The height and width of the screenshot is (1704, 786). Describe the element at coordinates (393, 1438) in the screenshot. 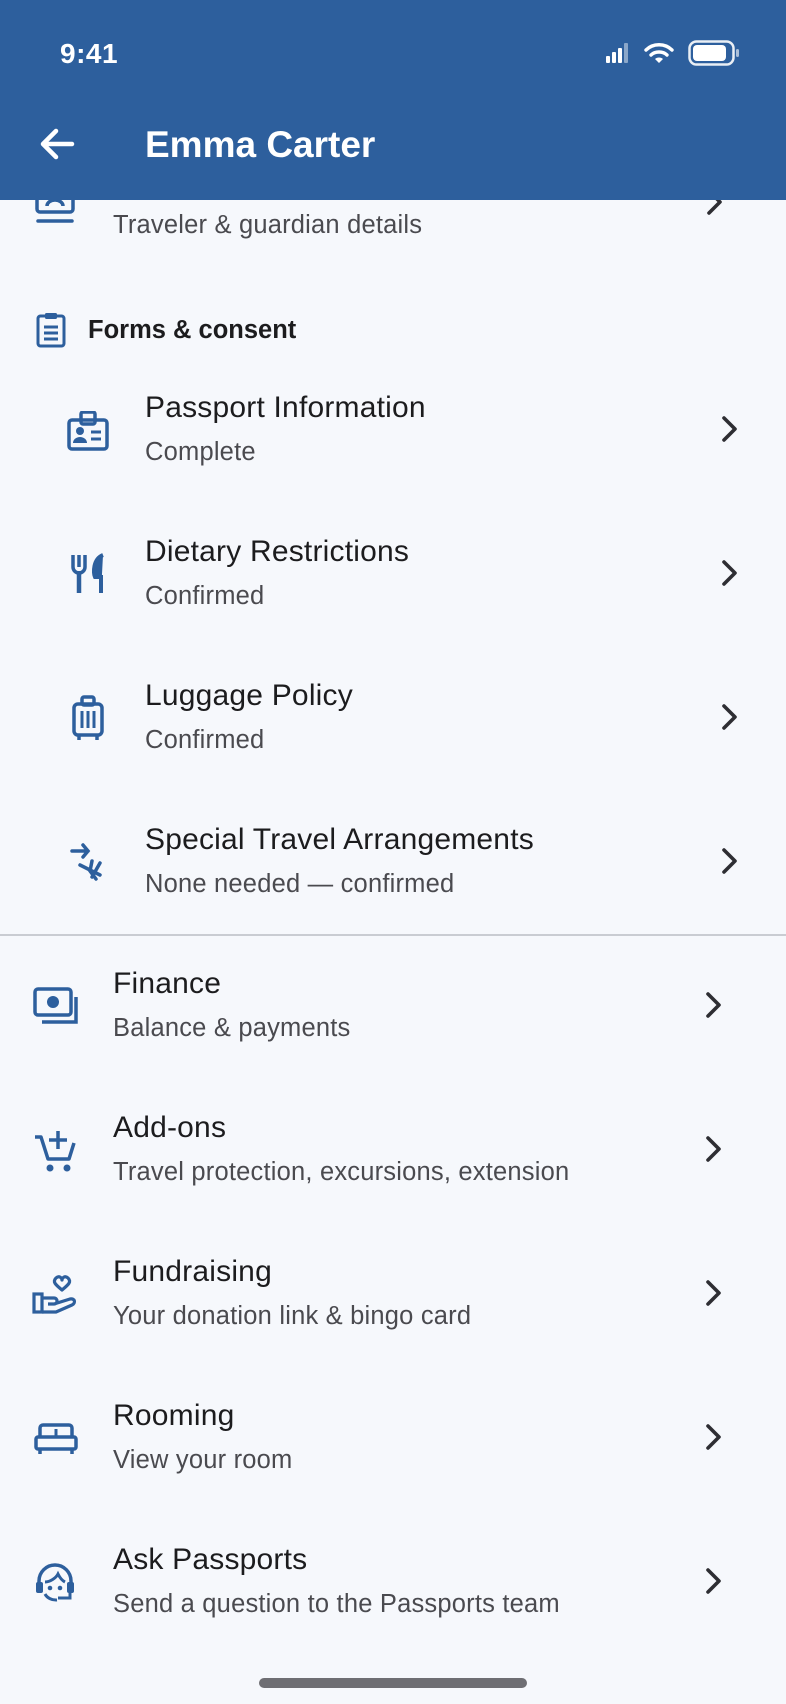

I see `rooming-item: Rooming View your room` at that location.